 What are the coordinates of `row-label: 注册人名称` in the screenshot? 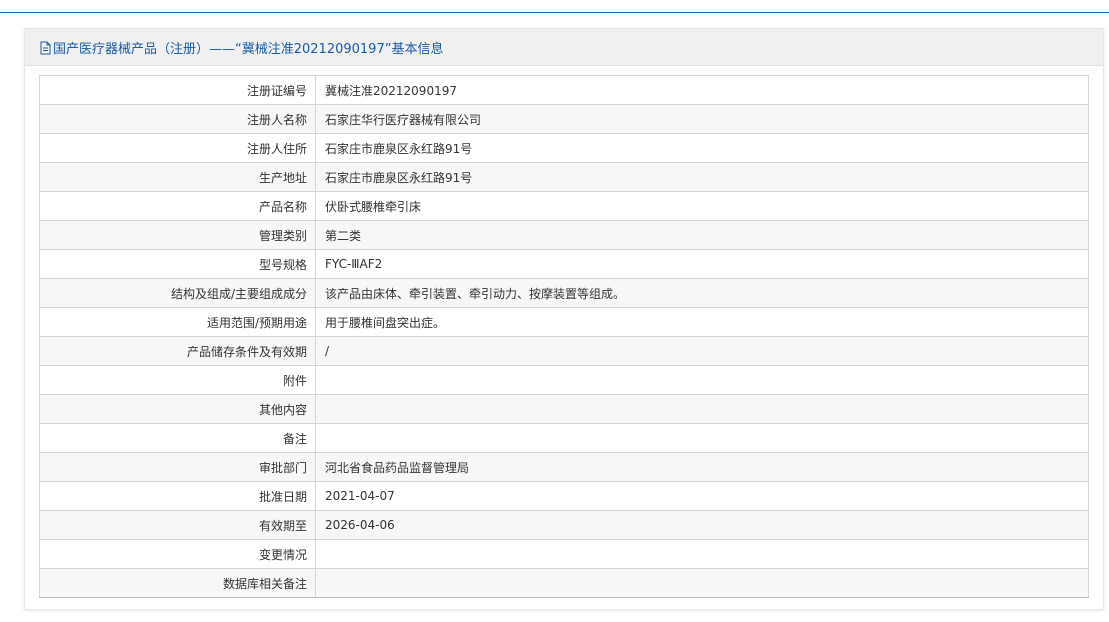 It's located at (177, 119).